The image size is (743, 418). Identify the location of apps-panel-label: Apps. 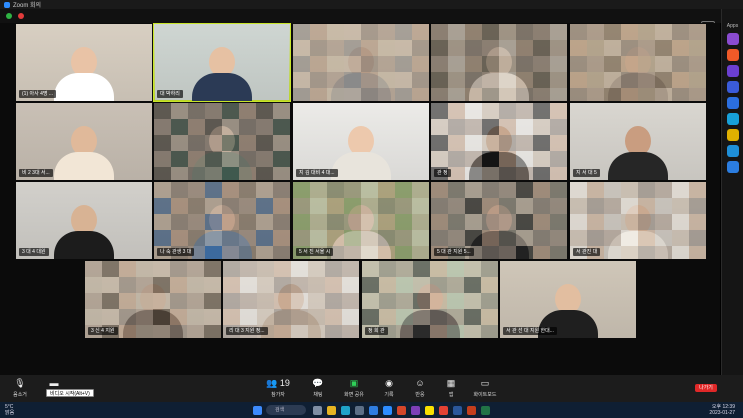
(732, 26).